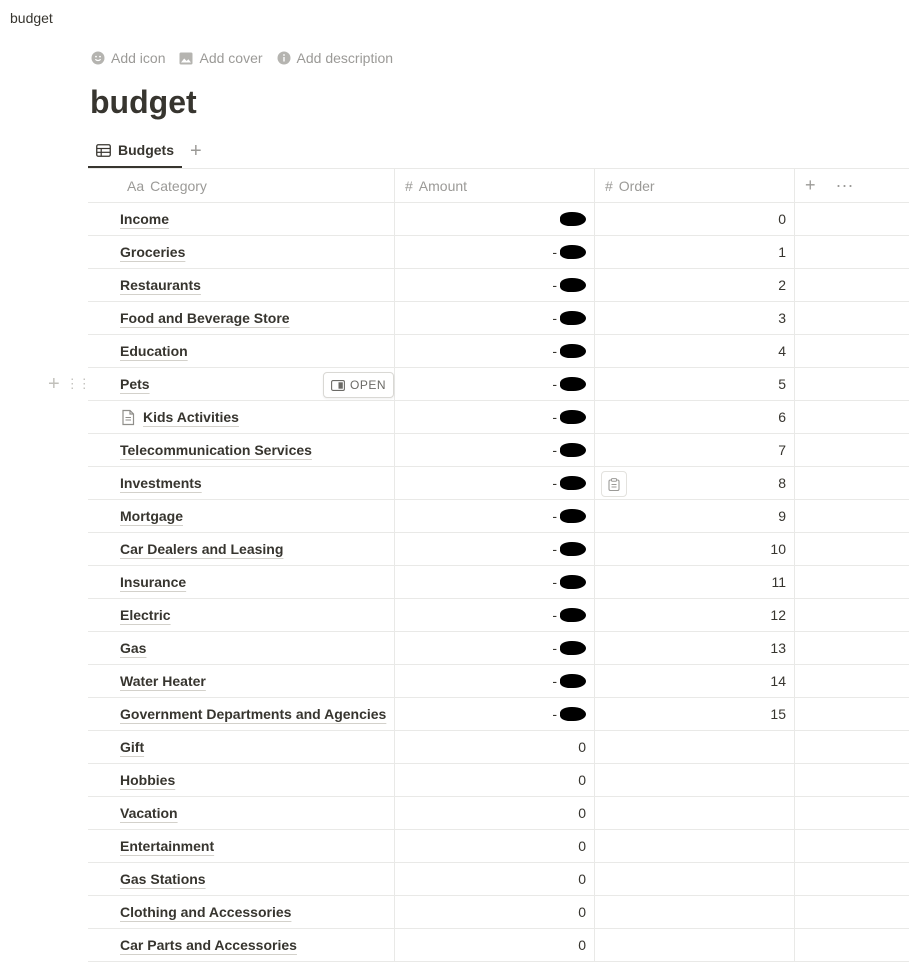  Describe the element at coordinates (147, 780) in the screenshot. I see `category-name: Hobbies` at that location.